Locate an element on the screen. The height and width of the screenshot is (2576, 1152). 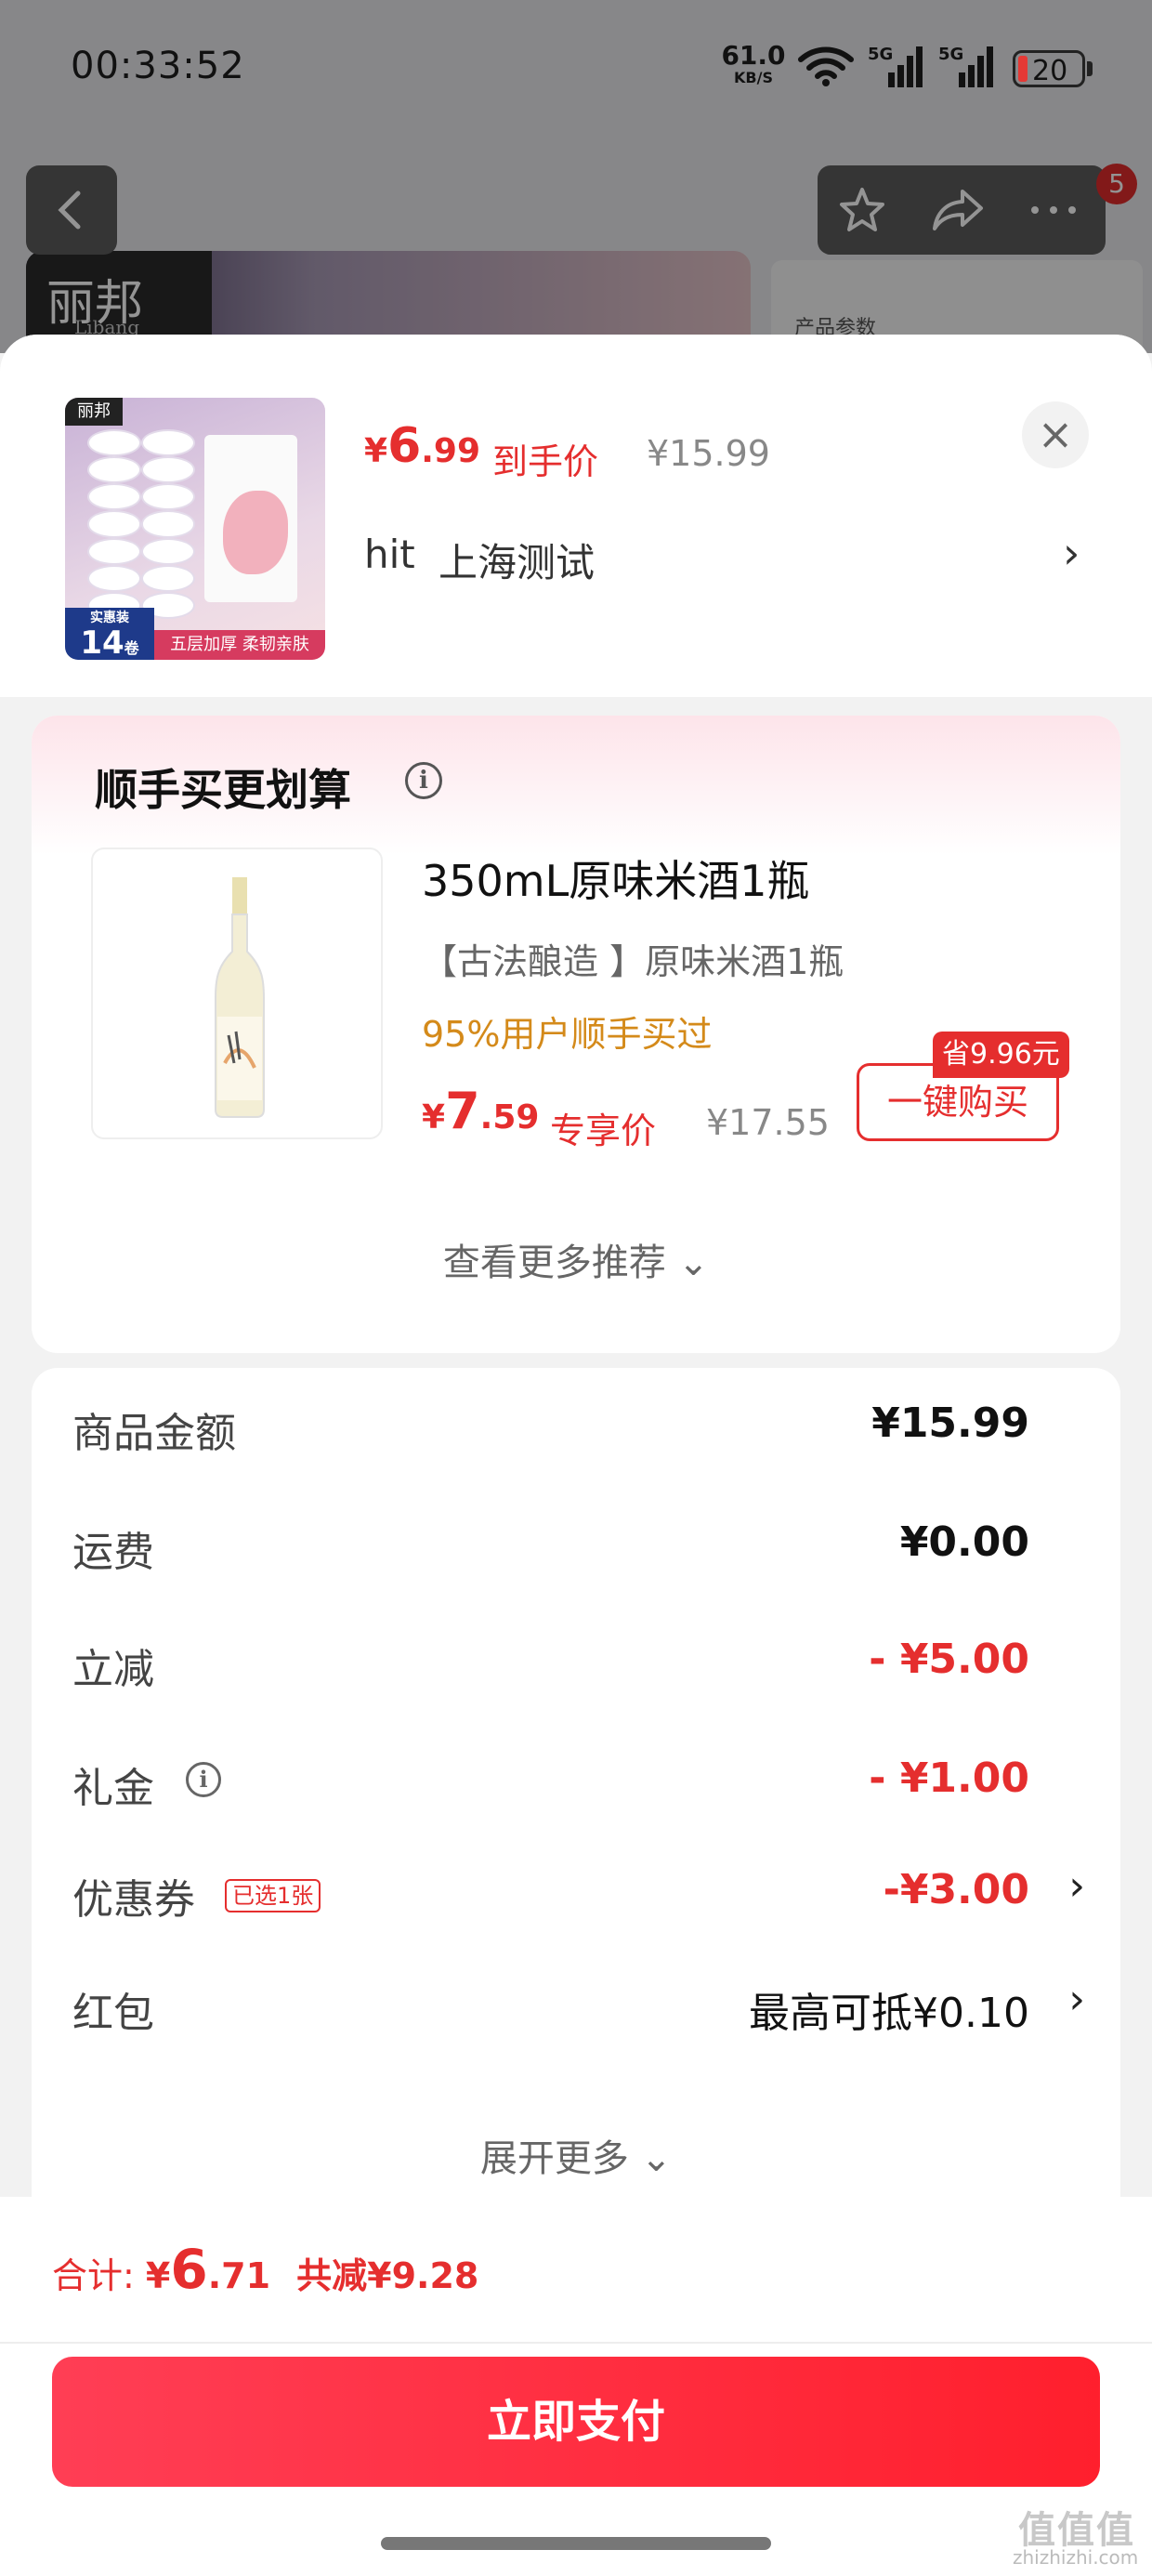
price-currency: ¥ is located at coordinates (376, 451).